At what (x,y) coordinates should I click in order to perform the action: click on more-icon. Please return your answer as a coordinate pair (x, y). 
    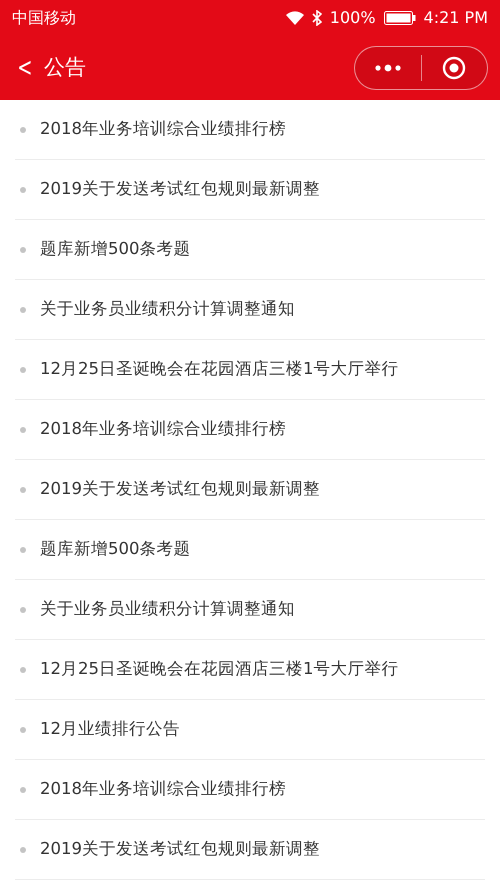
    Looking at the image, I should click on (388, 68).